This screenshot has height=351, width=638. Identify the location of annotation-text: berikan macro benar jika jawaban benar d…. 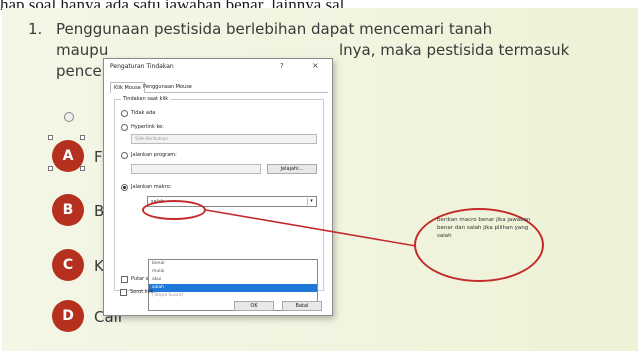
(484, 228).